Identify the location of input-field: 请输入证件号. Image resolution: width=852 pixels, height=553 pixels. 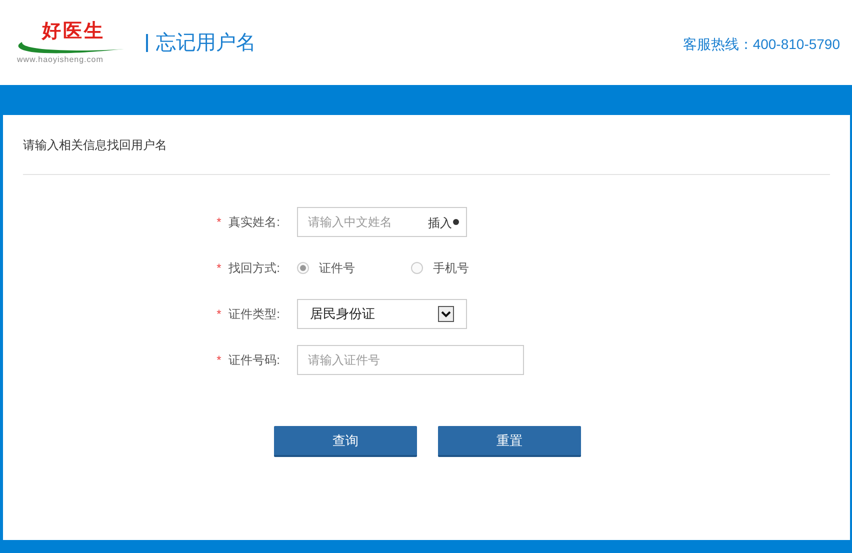
(410, 360).